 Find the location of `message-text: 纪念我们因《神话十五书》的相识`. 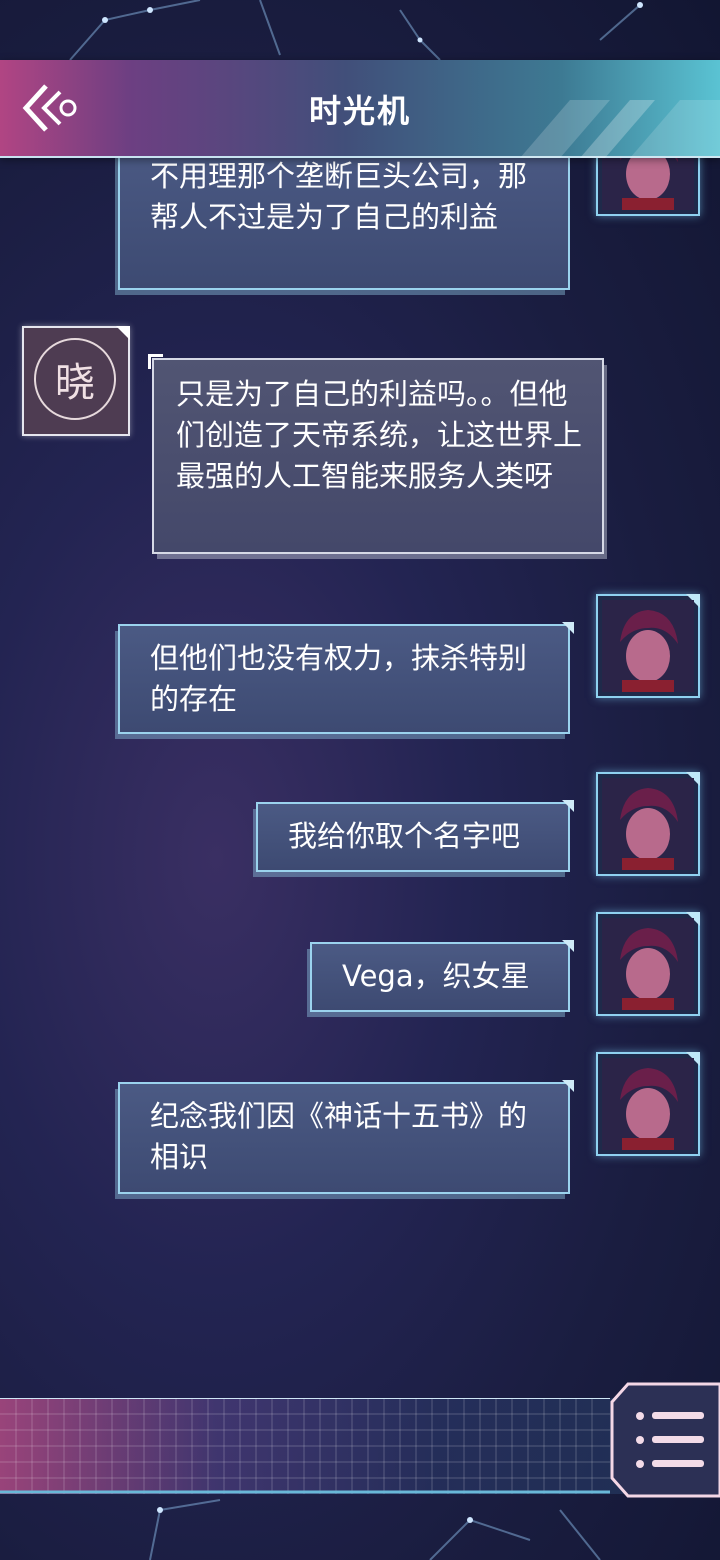

message-text: 纪念我们因《神话十五书》的相识 is located at coordinates (339, 1136).